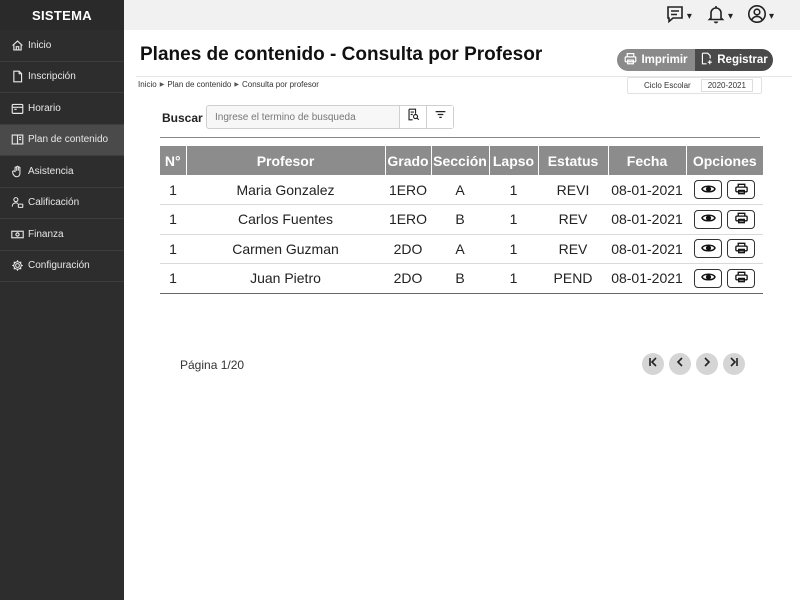 The image size is (800, 600). What do you see at coordinates (407, 160) in the screenshot?
I see `column-header: Grado` at bounding box center [407, 160].